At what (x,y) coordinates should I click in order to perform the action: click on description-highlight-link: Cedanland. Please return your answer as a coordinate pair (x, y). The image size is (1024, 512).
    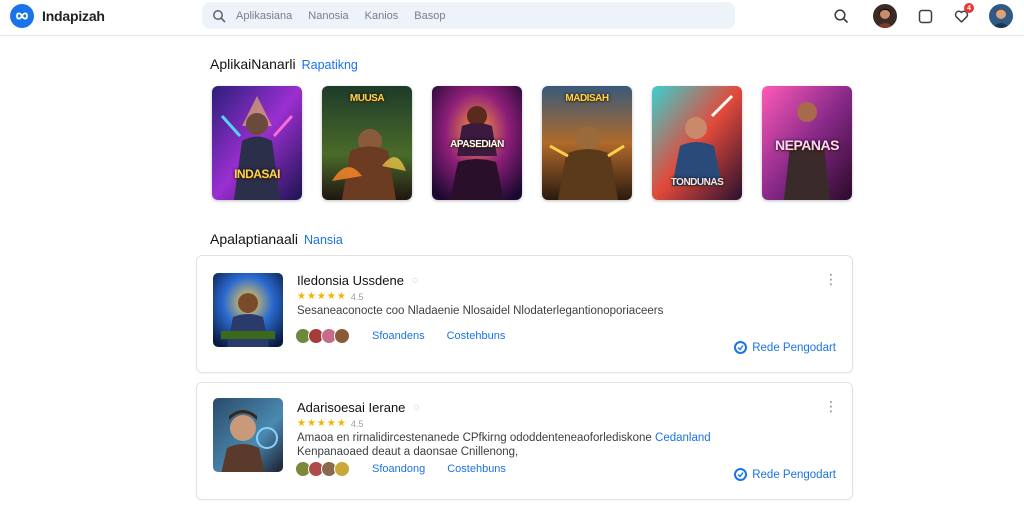
    Looking at the image, I should click on (683, 438).